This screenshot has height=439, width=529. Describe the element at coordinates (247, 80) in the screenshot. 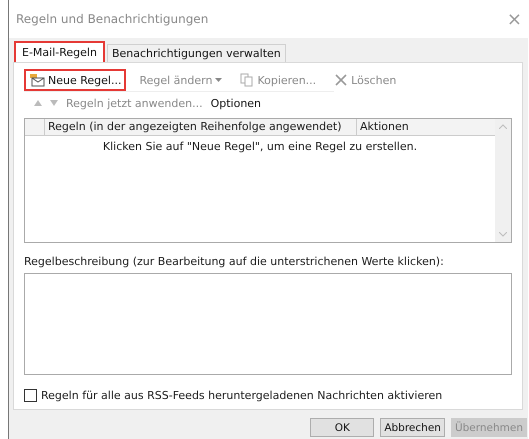

I see `copy-icon` at that location.